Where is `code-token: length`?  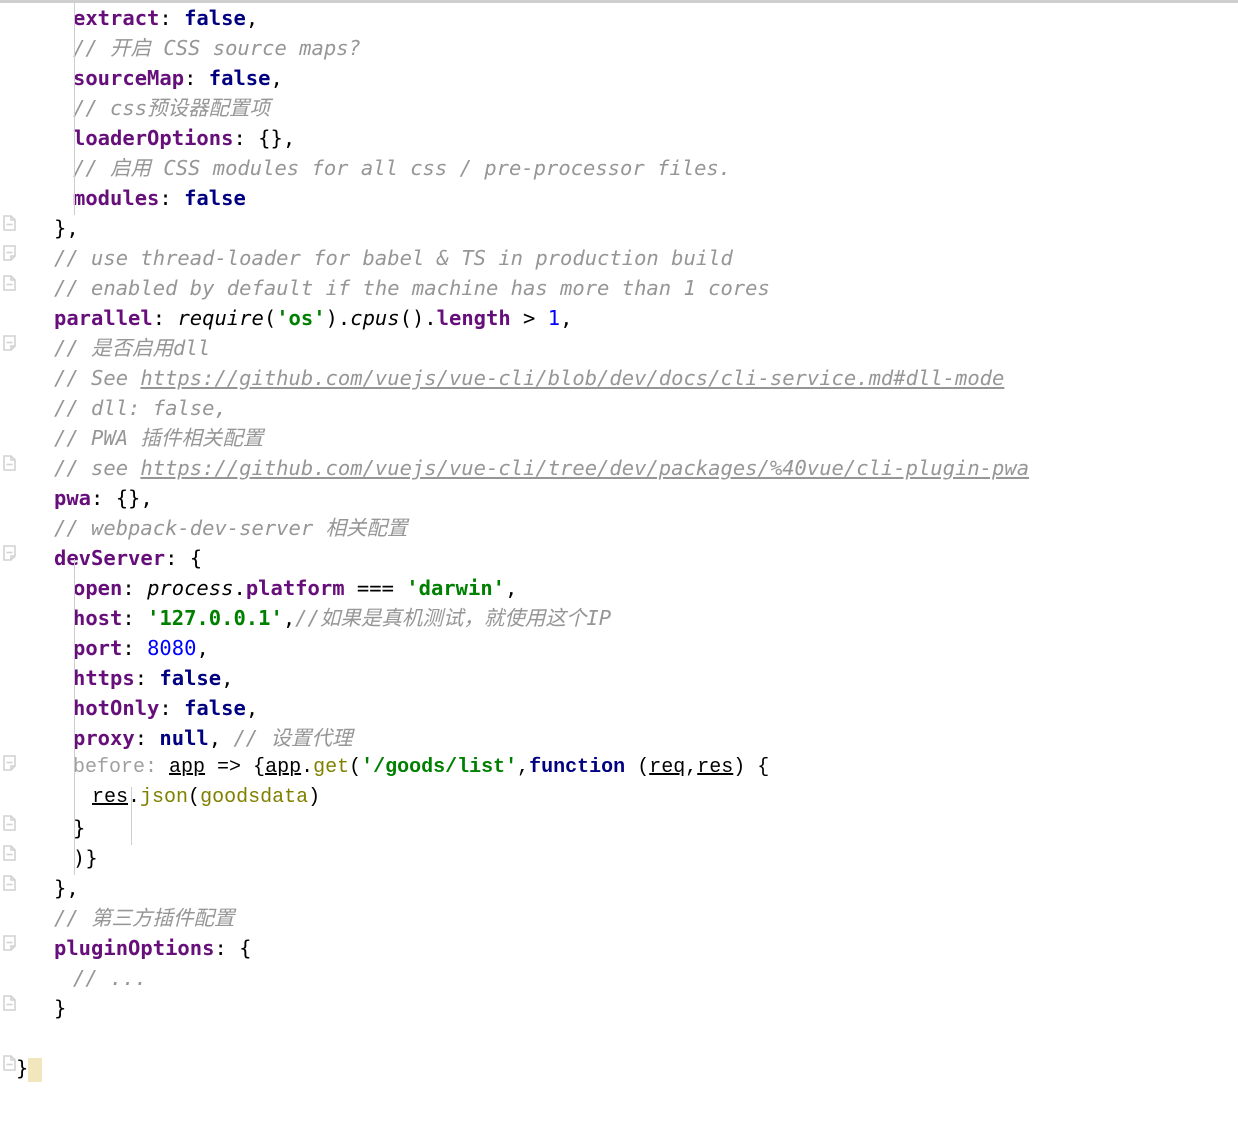 code-token: length is located at coordinates (473, 318).